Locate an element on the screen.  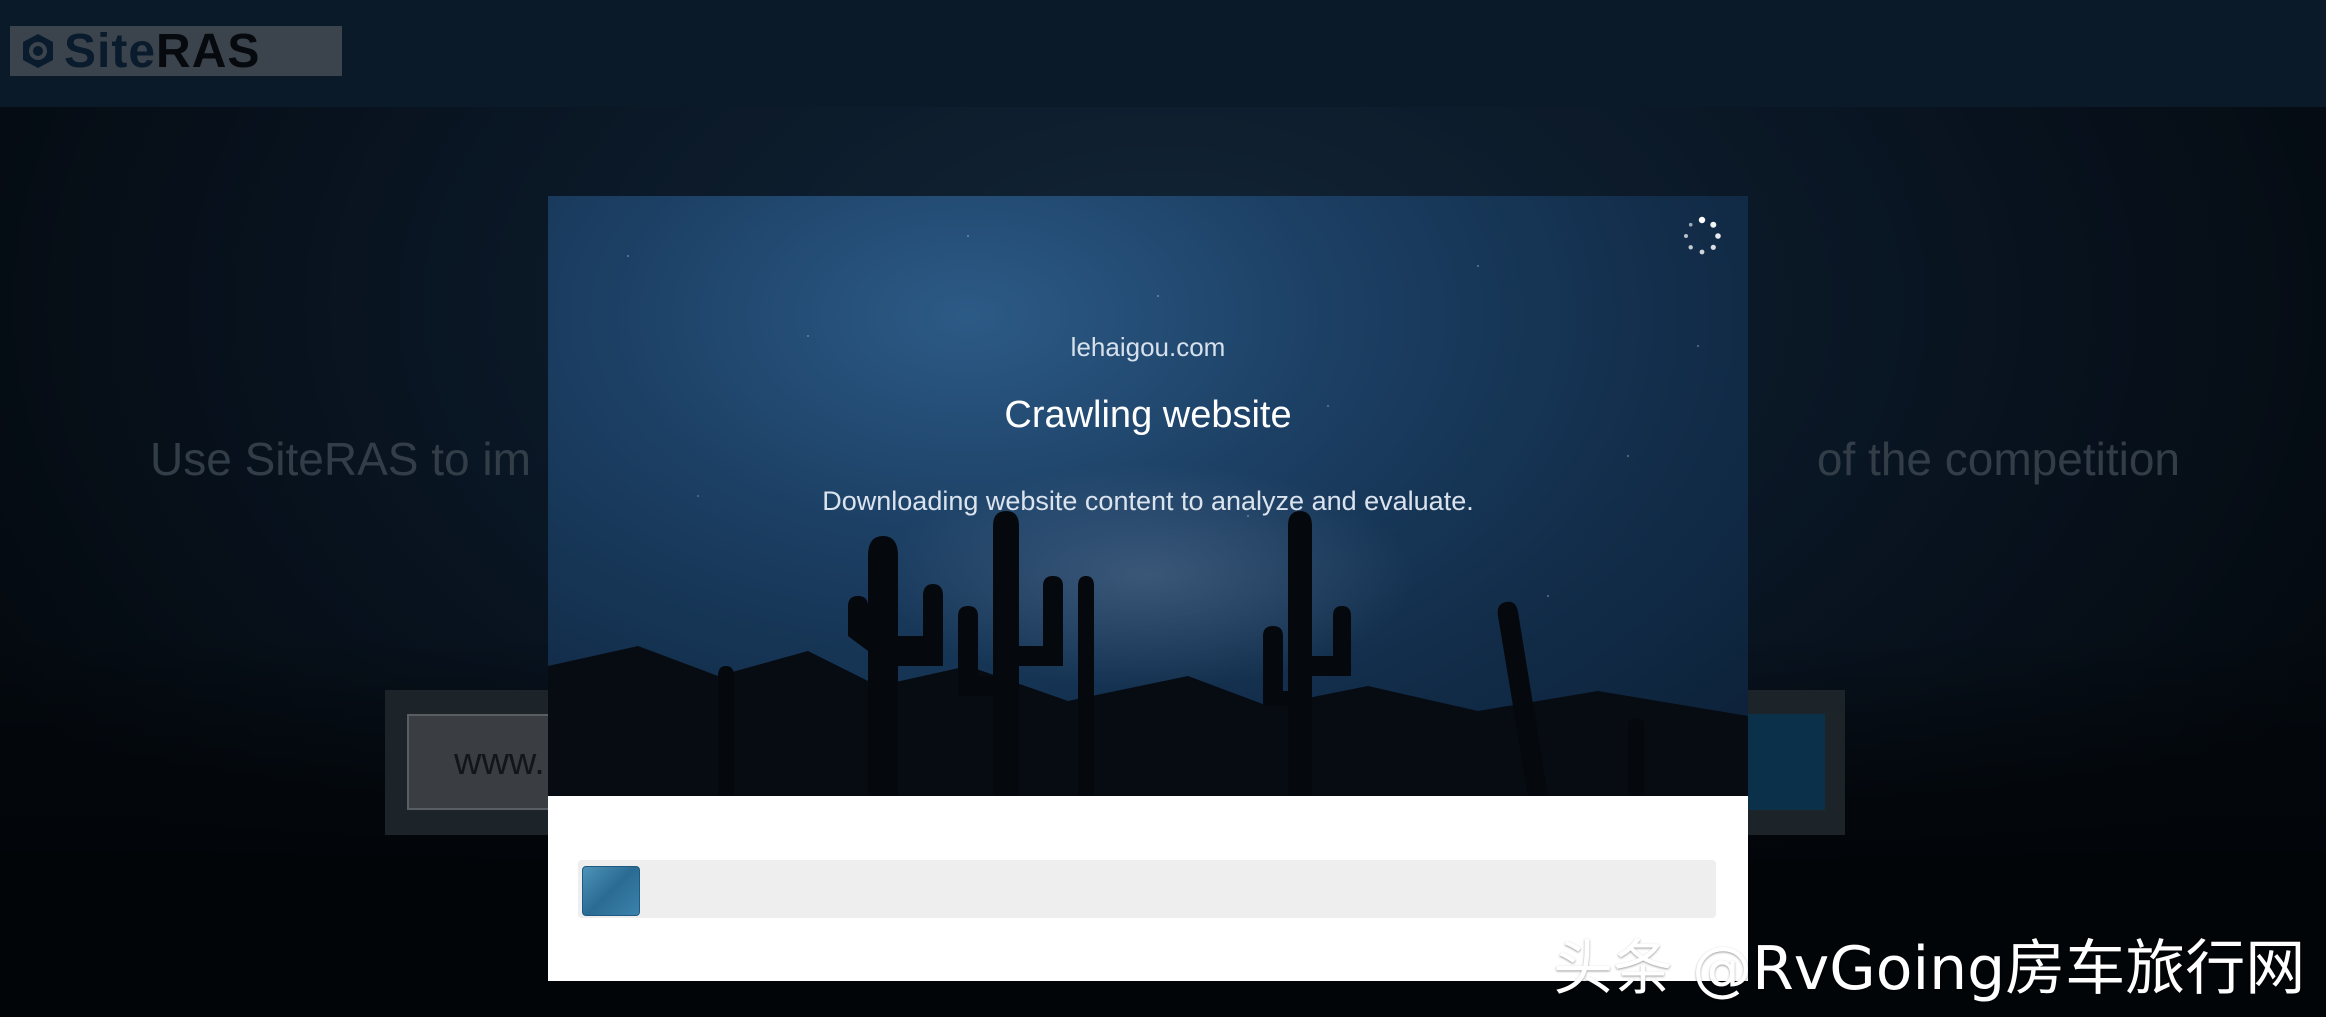
loading-spinner-icon is located at coordinates (1702, 235).